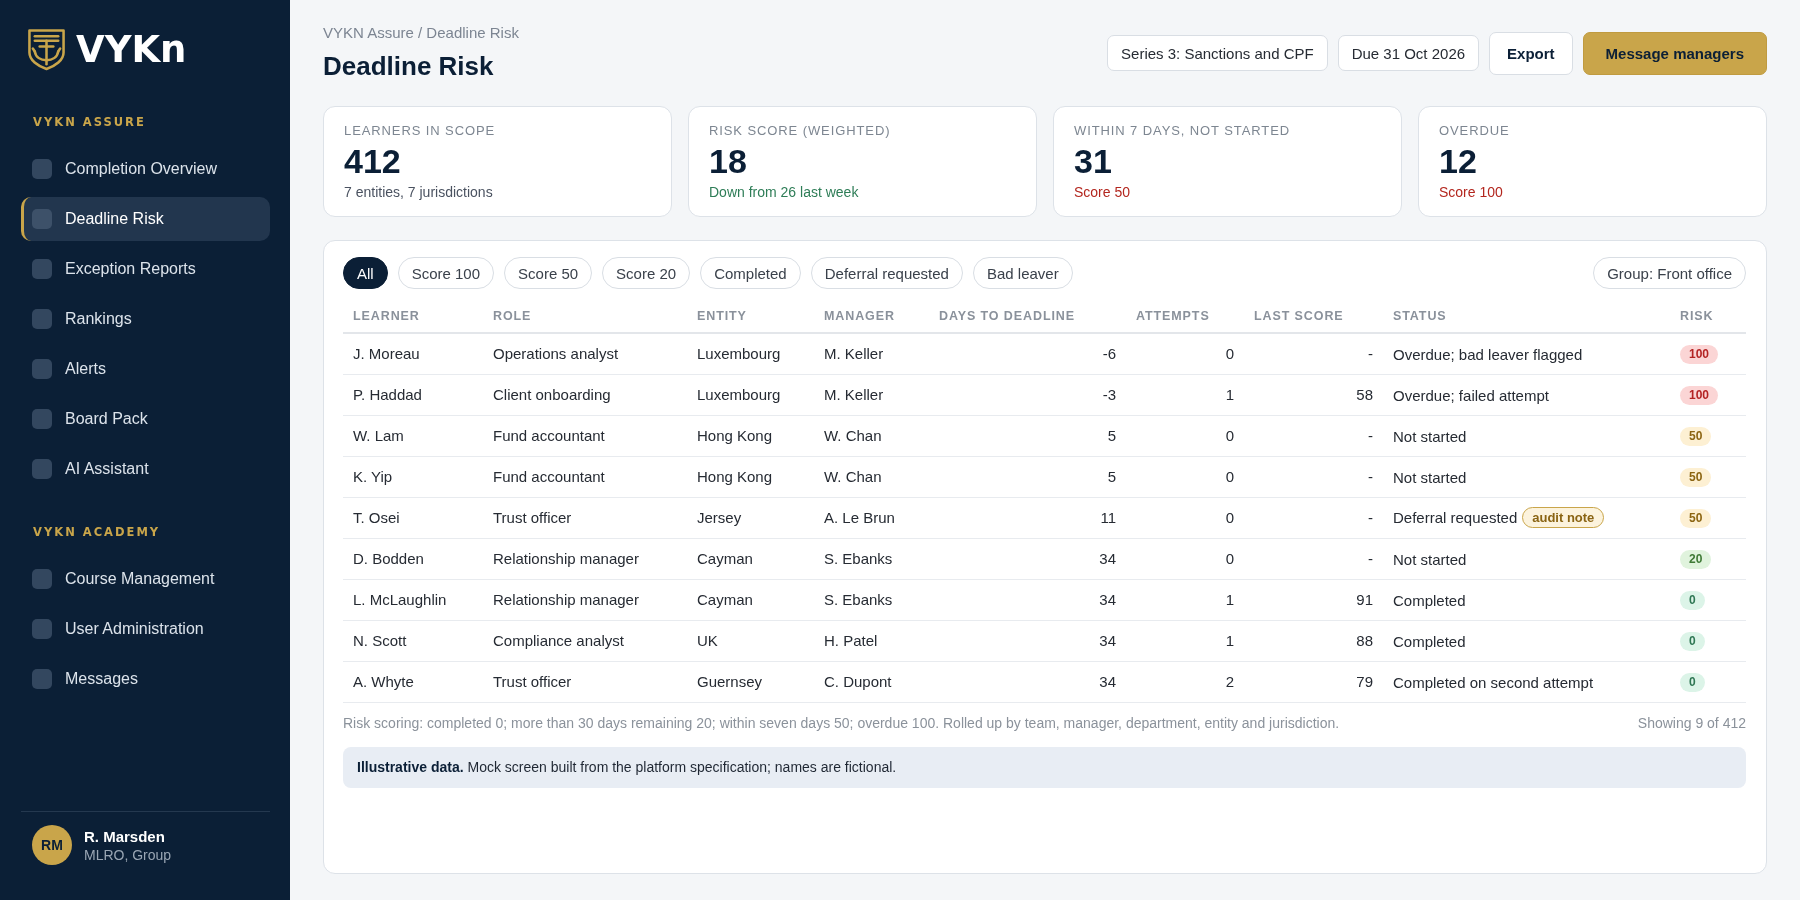  What do you see at coordinates (548, 273) in the screenshot?
I see `filter-chip: Score 50` at bounding box center [548, 273].